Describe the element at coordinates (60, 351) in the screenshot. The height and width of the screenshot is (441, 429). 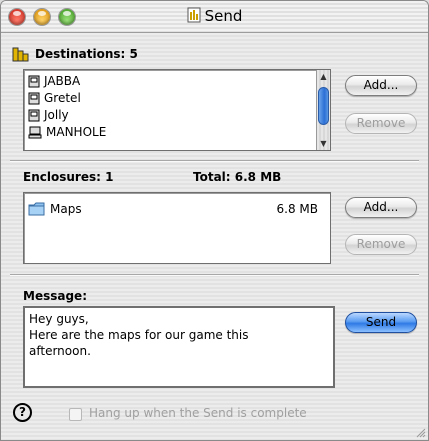
I see `message-line: afternoon.` at that location.